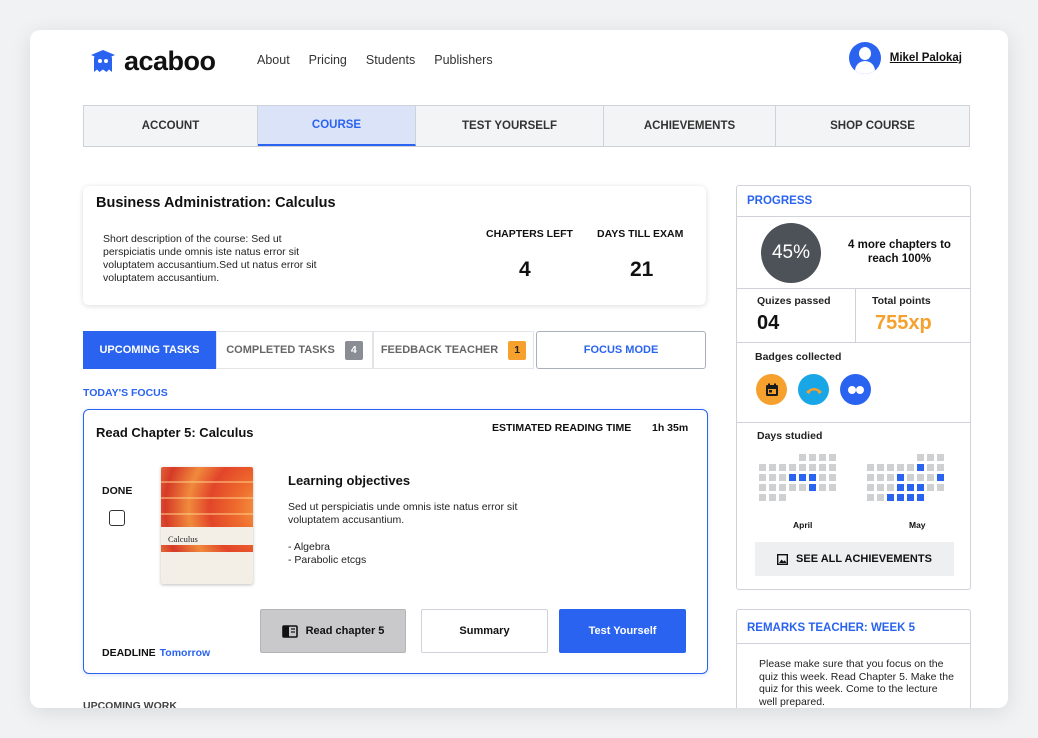 The image size is (1038, 738). Describe the element at coordinates (390, 60) in the screenshot. I see `nav-students: Students` at that location.